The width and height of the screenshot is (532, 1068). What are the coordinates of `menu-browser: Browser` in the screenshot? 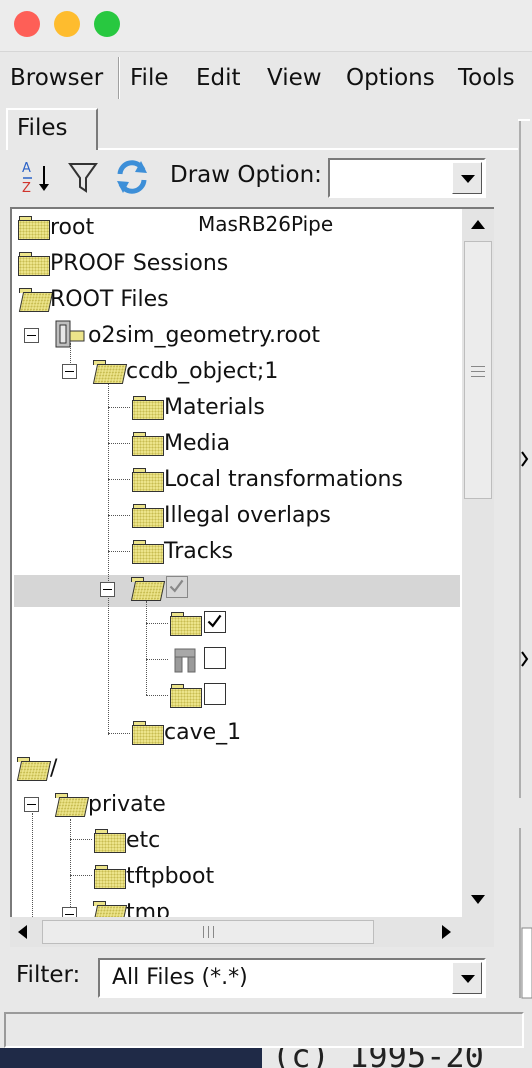 It's located at (56, 78).